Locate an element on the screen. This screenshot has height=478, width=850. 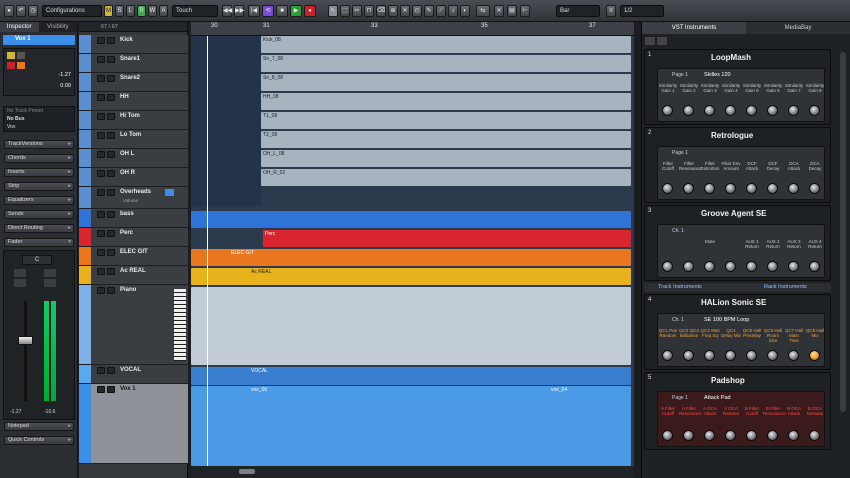
event-snare1: Sn_7_08 is located at coordinates (446, 63).